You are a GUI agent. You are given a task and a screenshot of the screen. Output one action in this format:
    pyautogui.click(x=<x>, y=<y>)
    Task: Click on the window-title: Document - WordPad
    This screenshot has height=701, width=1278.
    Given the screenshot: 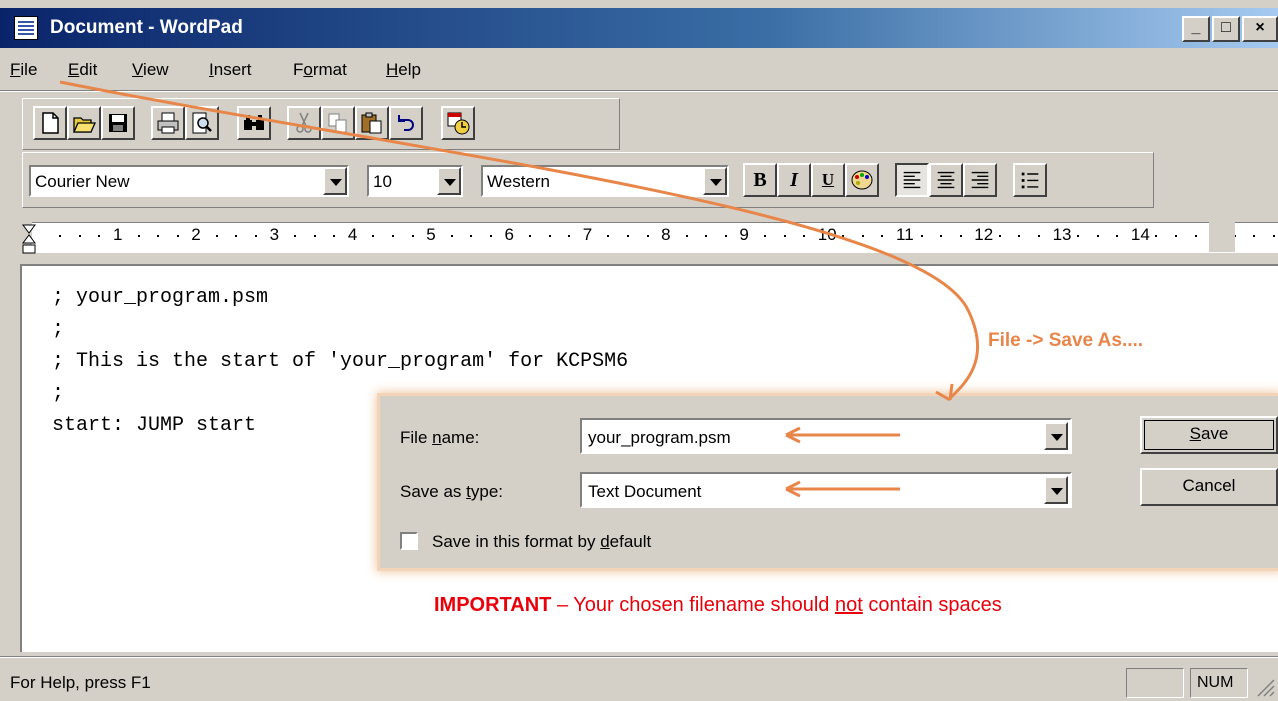 What is the action you would take?
    pyautogui.click(x=146, y=27)
    